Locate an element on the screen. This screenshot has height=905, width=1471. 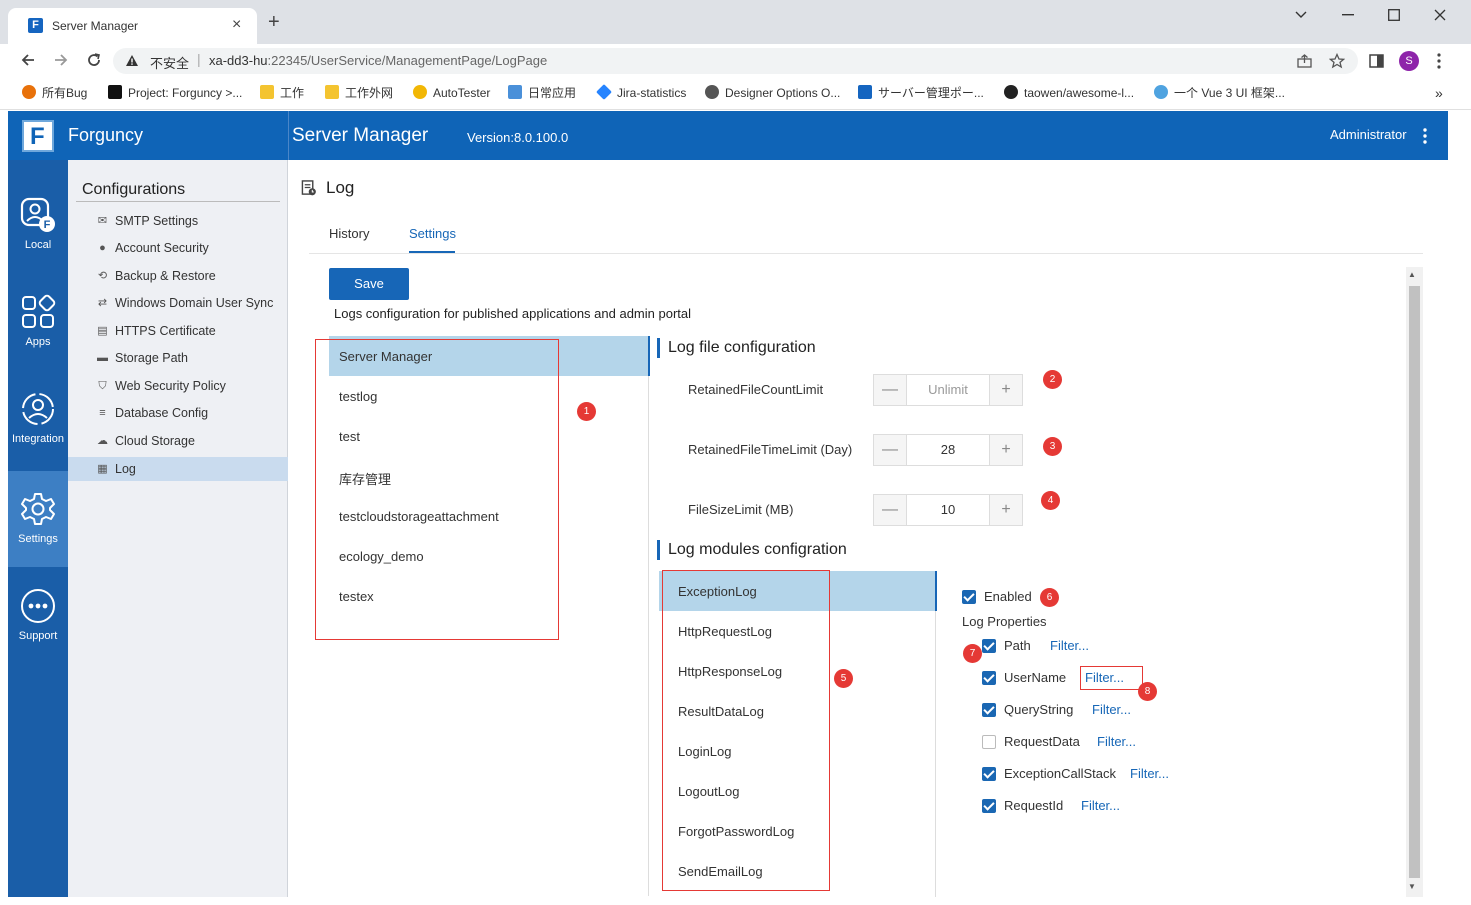
log-page-icon is located at coordinates (308, 188).